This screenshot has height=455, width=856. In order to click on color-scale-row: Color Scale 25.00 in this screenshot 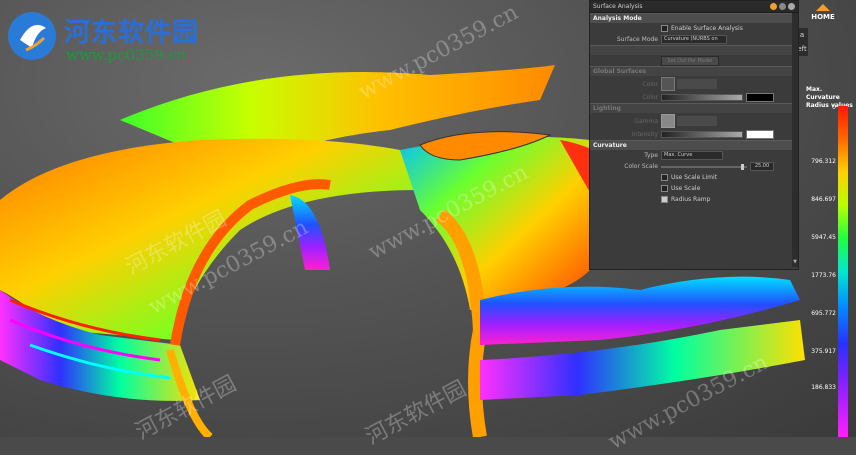, I will do `click(694, 166)`.